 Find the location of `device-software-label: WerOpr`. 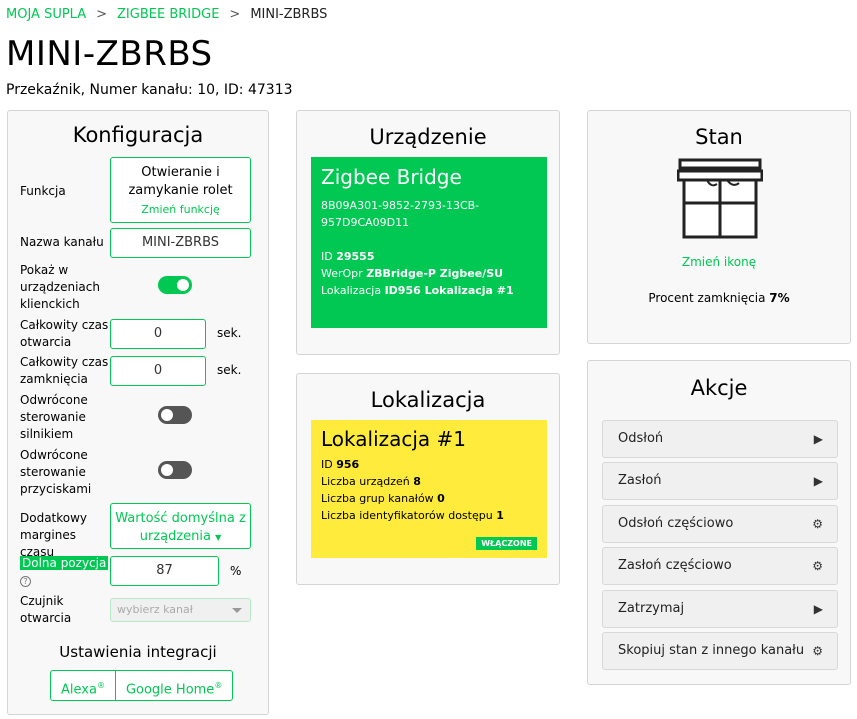

device-software-label: WerOpr is located at coordinates (342, 273).